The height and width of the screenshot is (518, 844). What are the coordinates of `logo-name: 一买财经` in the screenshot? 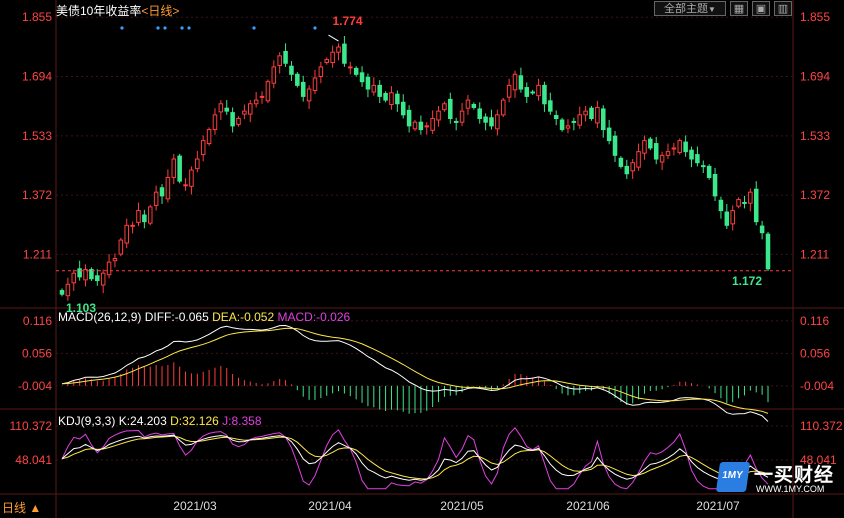 It's located at (794, 475).